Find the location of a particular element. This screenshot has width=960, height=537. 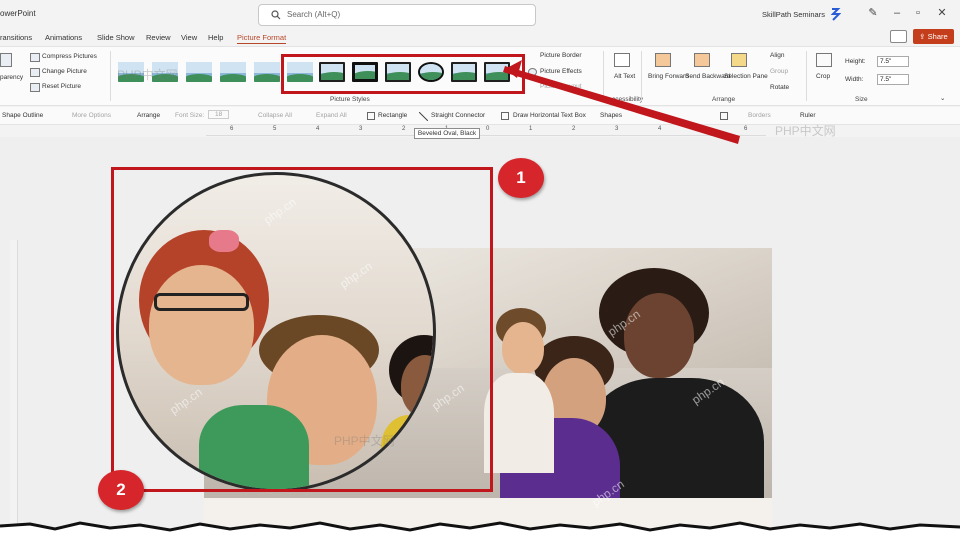

font-size-label: Font Size: is located at coordinates (190, 115).